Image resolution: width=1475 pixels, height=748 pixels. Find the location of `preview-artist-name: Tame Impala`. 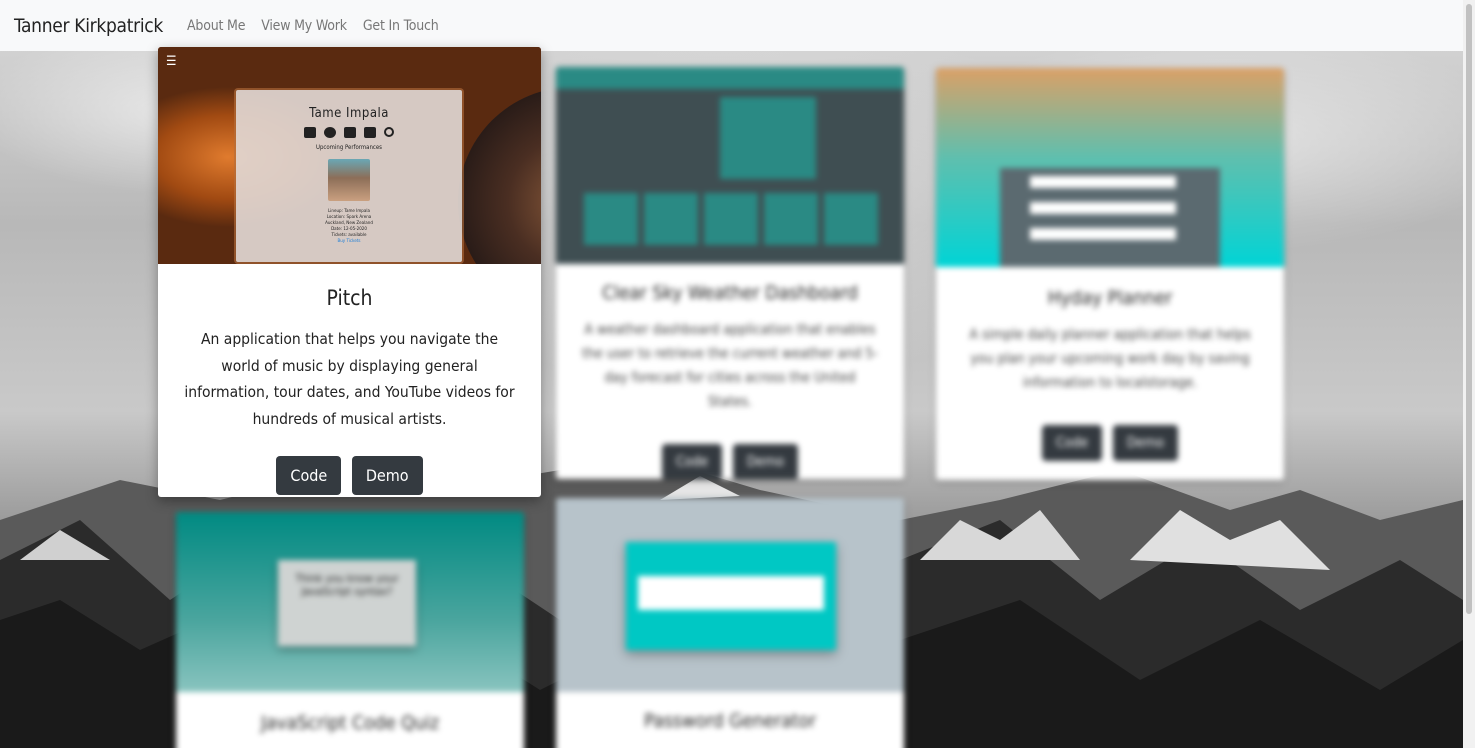

preview-artist-name: Tame Impala is located at coordinates (349, 113).